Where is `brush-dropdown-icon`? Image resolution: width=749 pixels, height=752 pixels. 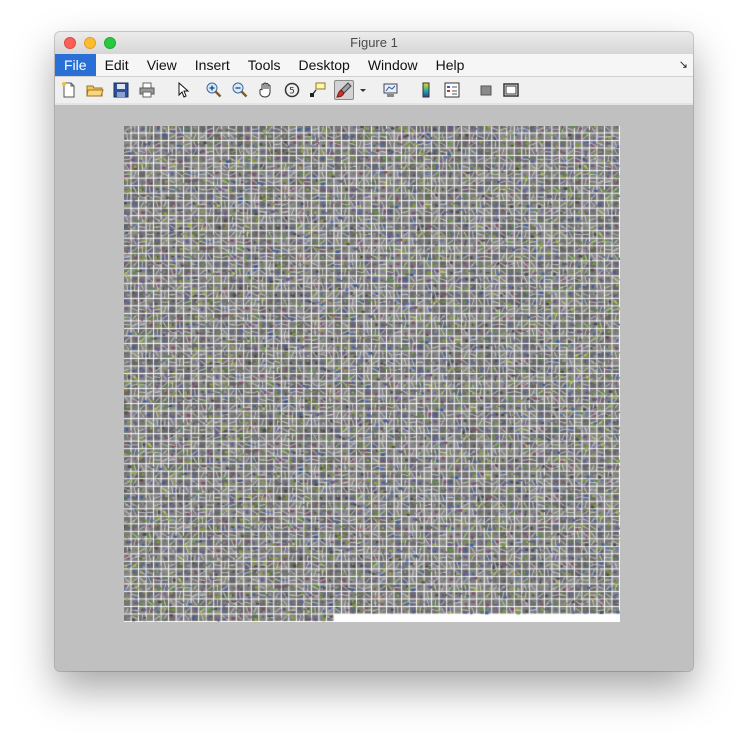 brush-dropdown-icon is located at coordinates (363, 90).